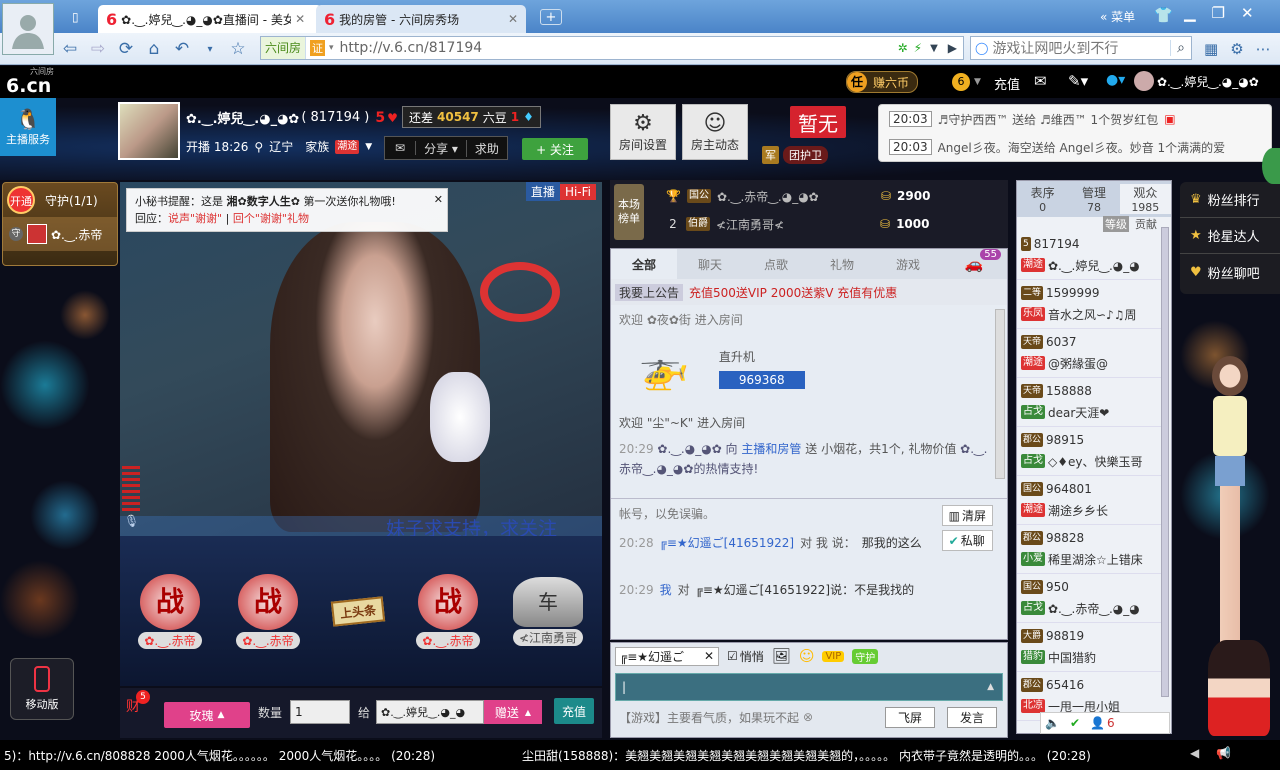 The image size is (1280, 770). I want to click on go-icon: ▶, so click(952, 48).